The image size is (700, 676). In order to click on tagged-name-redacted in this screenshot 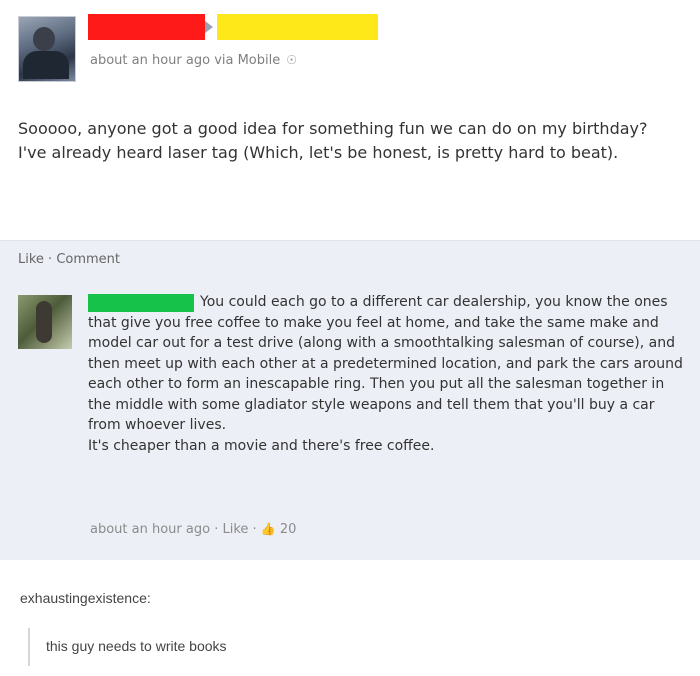, I will do `click(297, 27)`.